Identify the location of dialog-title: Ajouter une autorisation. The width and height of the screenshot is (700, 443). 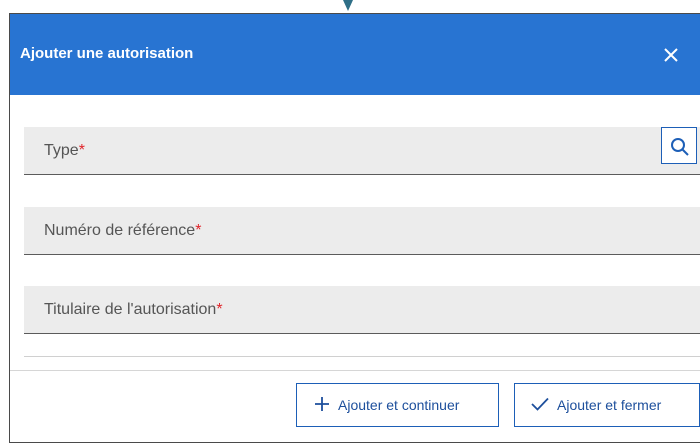
(107, 53).